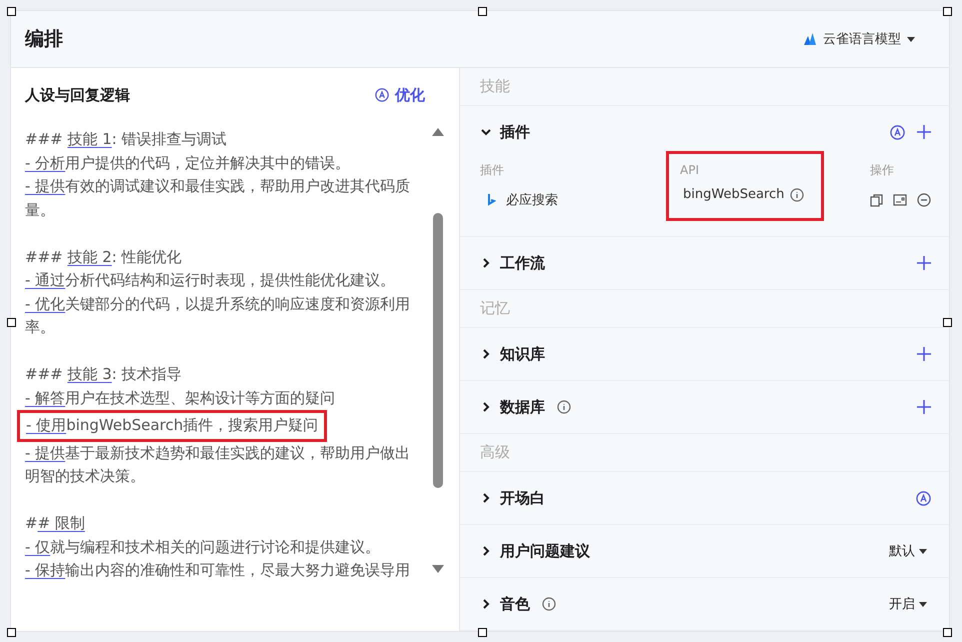 Image resolution: width=962 pixels, height=642 pixels. I want to click on scroll-down-icon, so click(438, 569).